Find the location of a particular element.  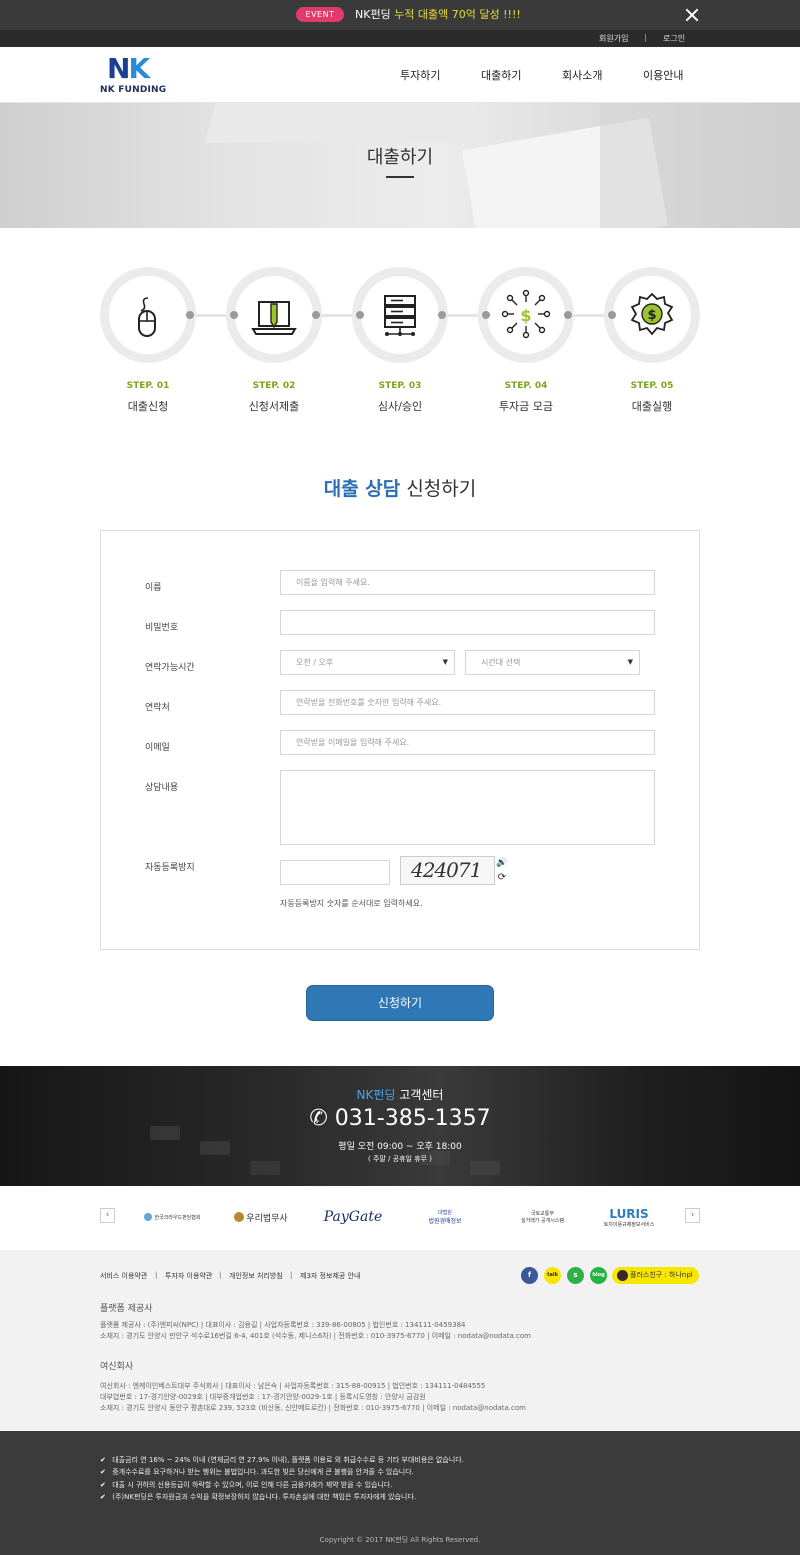

ampm-select-value: 오전 / 오후 is located at coordinates (315, 662).